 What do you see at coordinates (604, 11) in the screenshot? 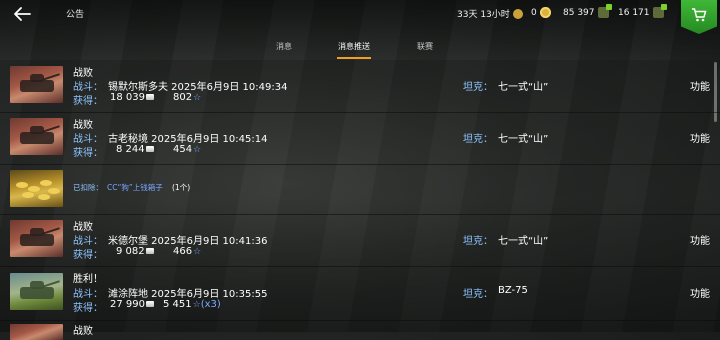
I see `free-xp-plus-icon` at bounding box center [604, 11].